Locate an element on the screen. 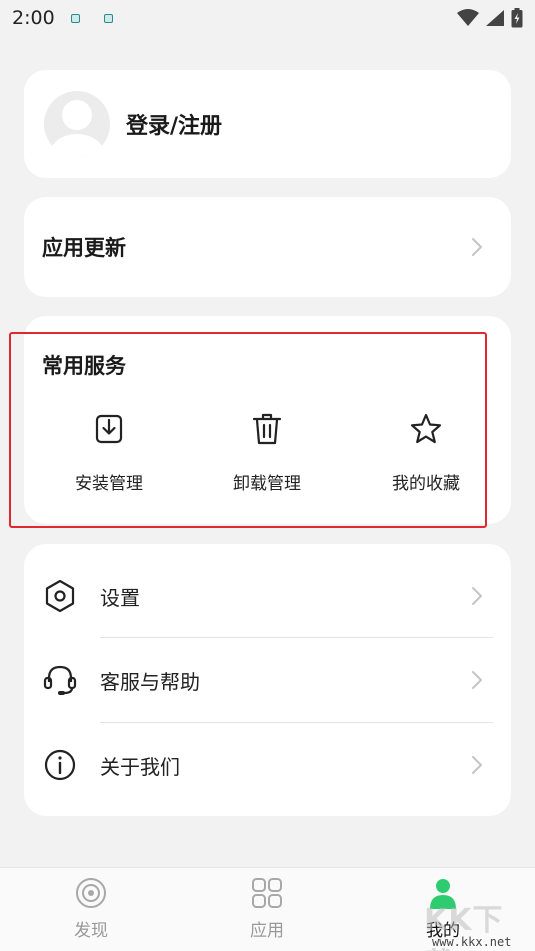 The height and width of the screenshot is (951, 535). apps-grid-icon is located at coordinates (267, 893).